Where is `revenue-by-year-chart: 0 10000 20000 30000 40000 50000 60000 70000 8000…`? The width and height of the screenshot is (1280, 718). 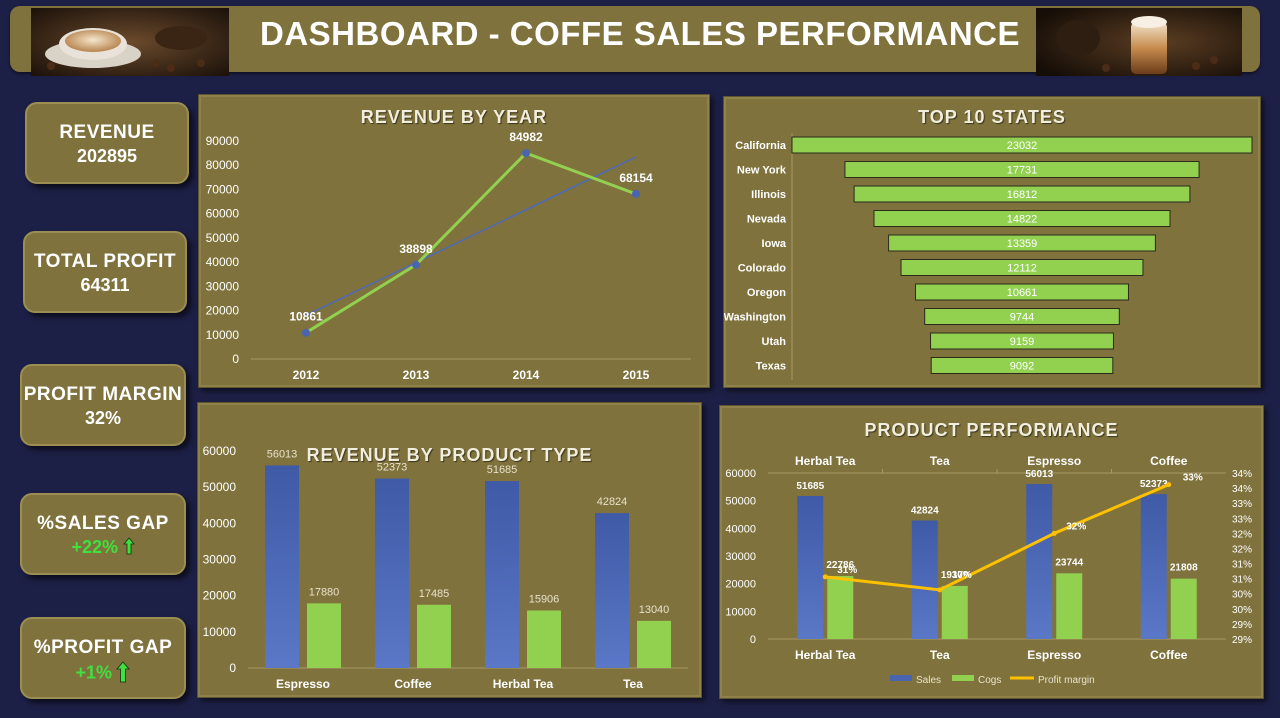 revenue-by-year-chart: 0 10000 20000 30000 40000 50000 60000 70000 8000… is located at coordinates (448, 256).